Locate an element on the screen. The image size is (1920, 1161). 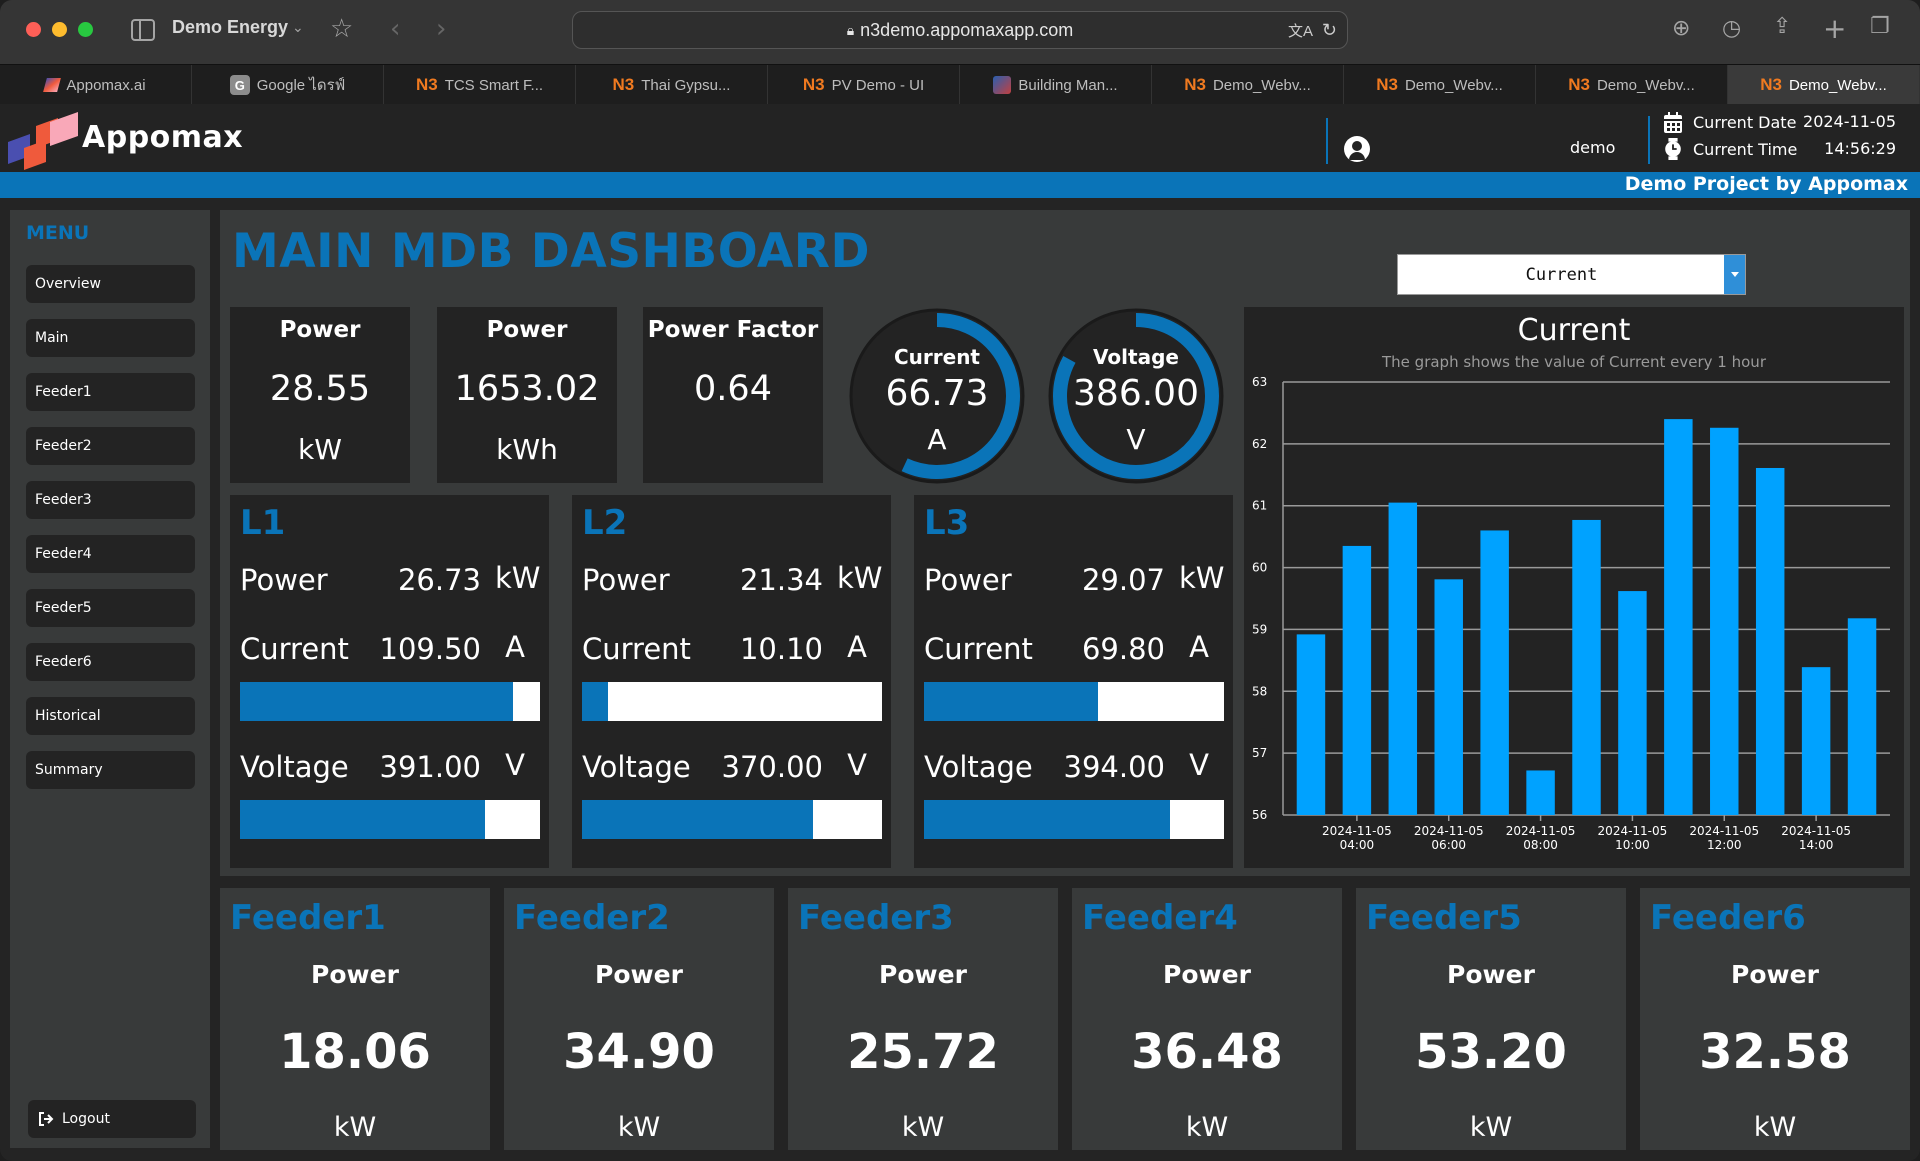
voltage-progress-fill is located at coordinates (362, 819).